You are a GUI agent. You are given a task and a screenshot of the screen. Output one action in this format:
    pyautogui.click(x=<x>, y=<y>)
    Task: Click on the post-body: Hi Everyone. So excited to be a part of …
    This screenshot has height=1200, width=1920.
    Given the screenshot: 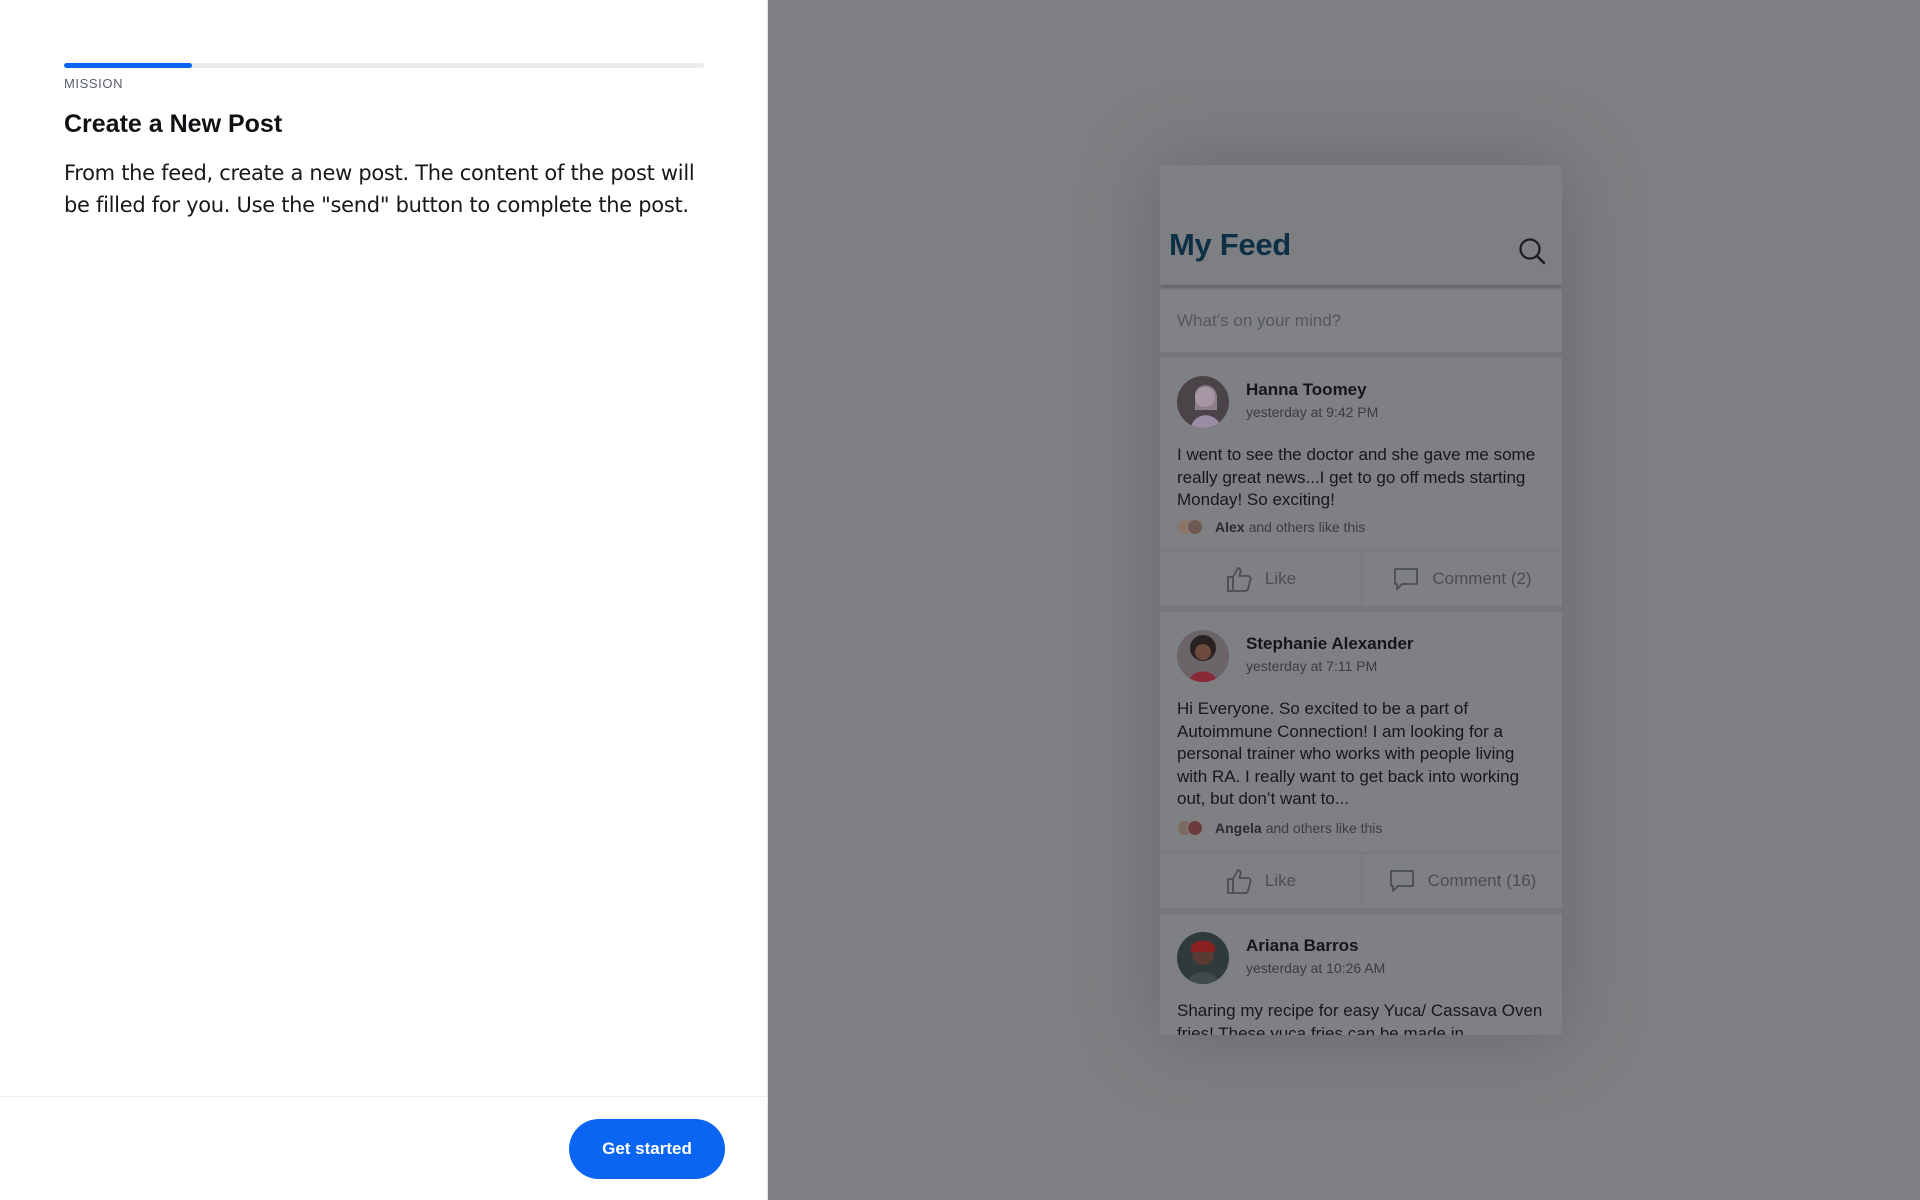 What is the action you would take?
    pyautogui.click(x=1363, y=754)
    